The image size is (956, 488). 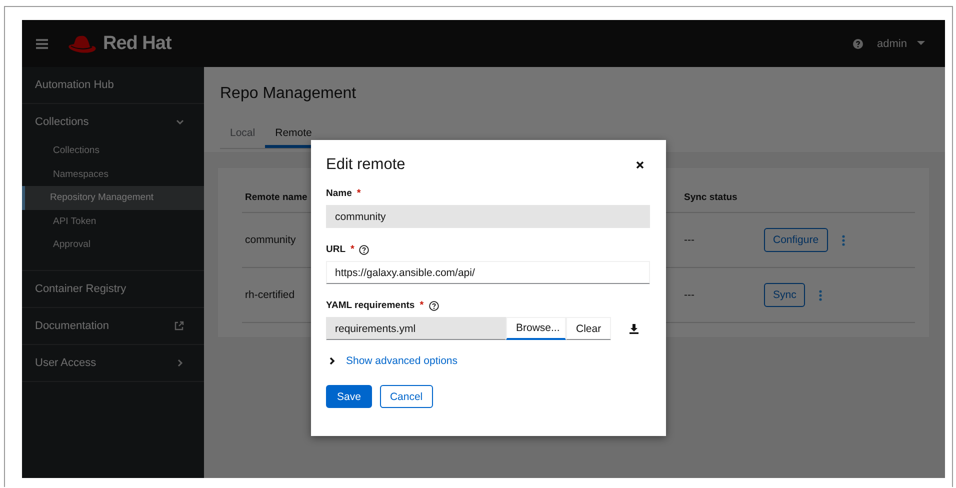 What do you see at coordinates (336, 249) in the screenshot?
I see `field-label: URL` at bounding box center [336, 249].